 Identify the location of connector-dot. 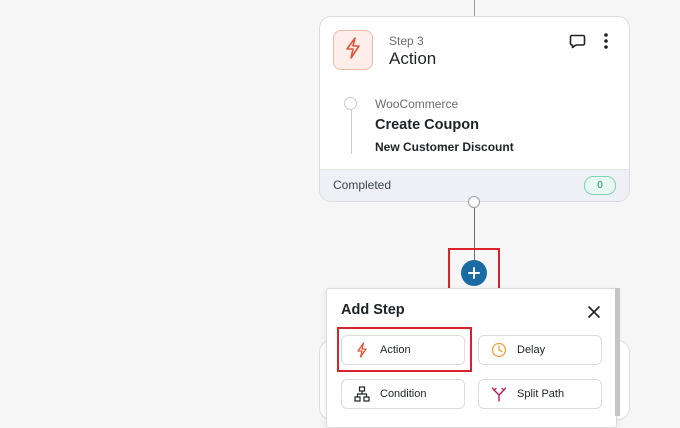
(474, 202).